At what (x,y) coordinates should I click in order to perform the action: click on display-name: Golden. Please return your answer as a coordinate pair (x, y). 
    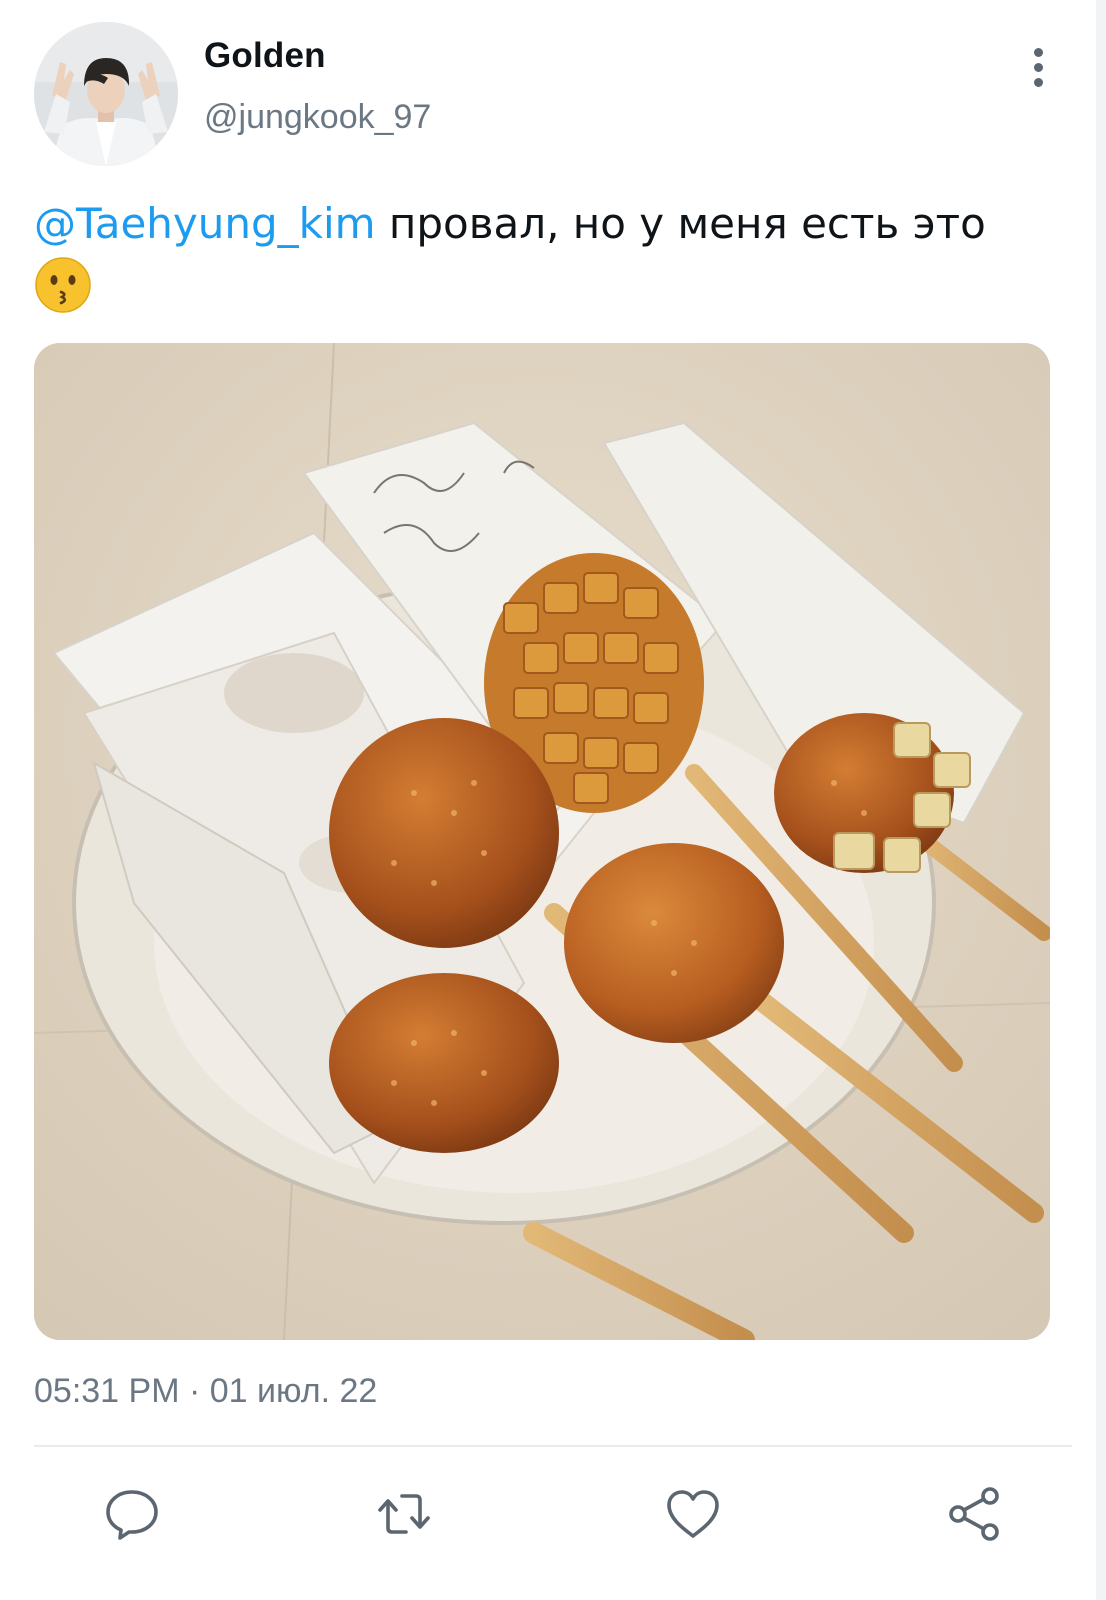
    Looking at the image, I should click on (265, 56).